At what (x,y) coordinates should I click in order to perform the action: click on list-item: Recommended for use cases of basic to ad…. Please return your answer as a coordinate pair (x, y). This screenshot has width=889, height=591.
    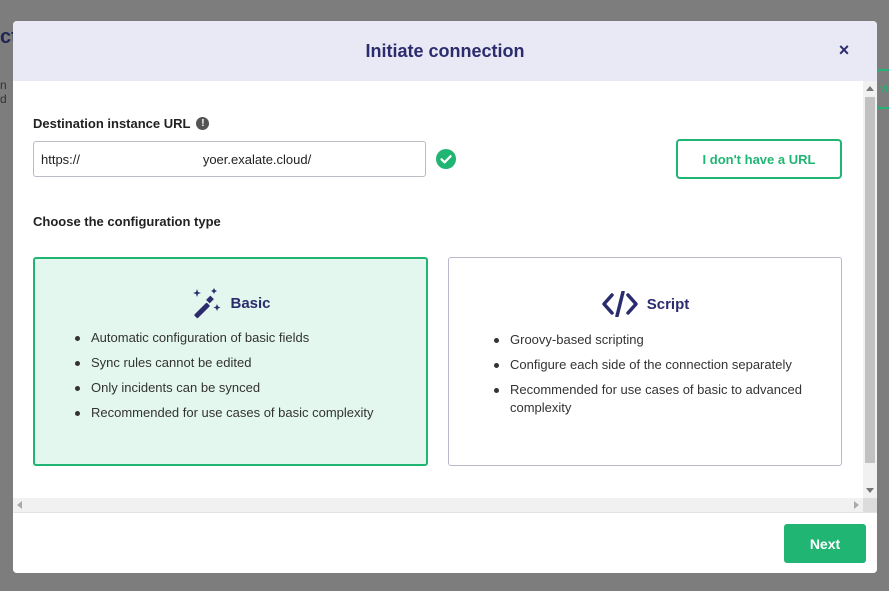
    Looking at the image, I should click on (657, 399).